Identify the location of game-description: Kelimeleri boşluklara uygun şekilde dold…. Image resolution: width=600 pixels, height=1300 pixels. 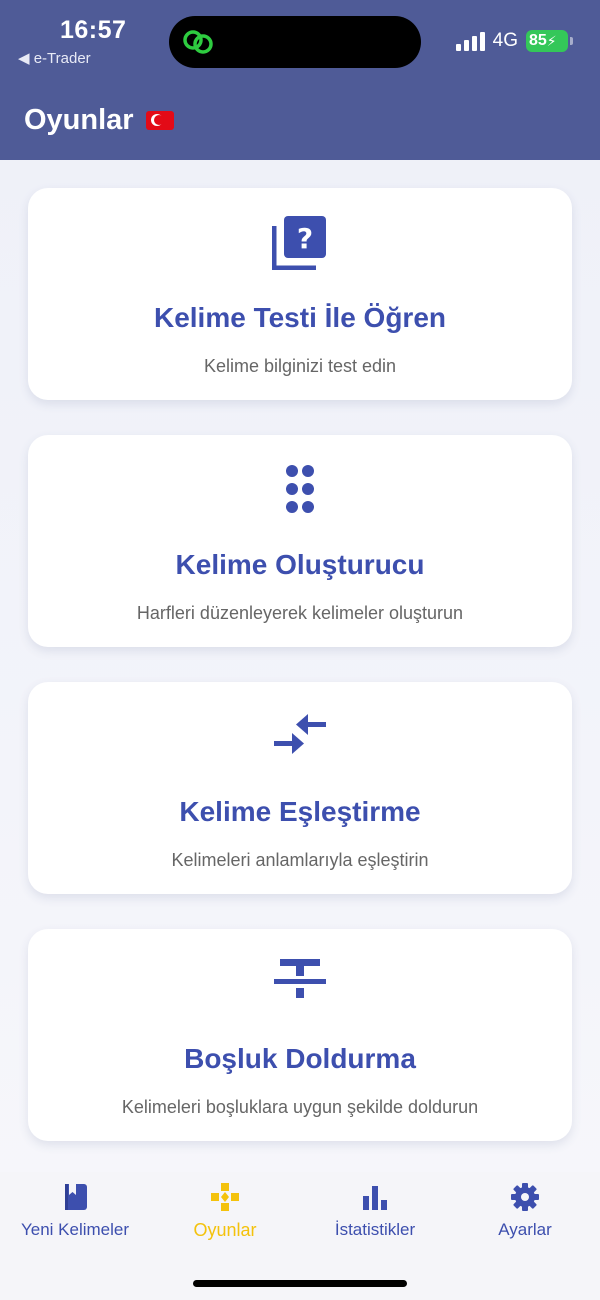
(300, 1107).